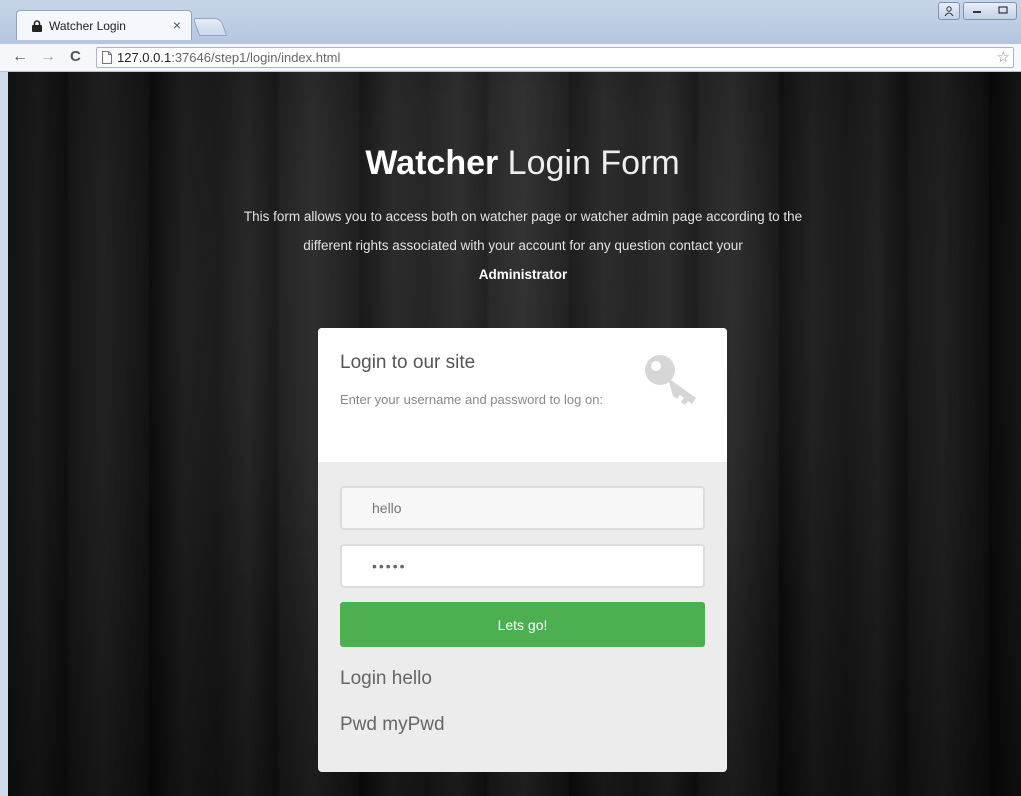 The height and width of the screenshot is (796, 1021). What do you see at coordinates (75, 57) in the screenshot?
I see `reload-button: C` at bounding box center [75, 57].